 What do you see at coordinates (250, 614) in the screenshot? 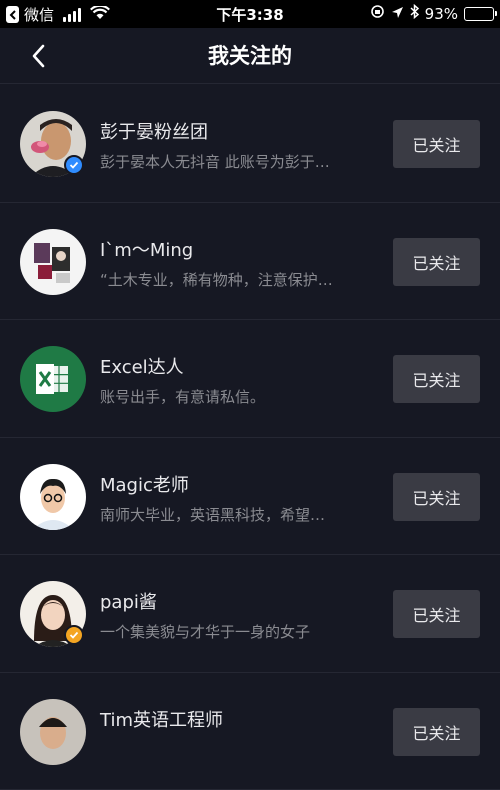
I see `list-item: papi酱 一个集美貌与才华于一身的女子 已关注` at bounding box center [250, 614].